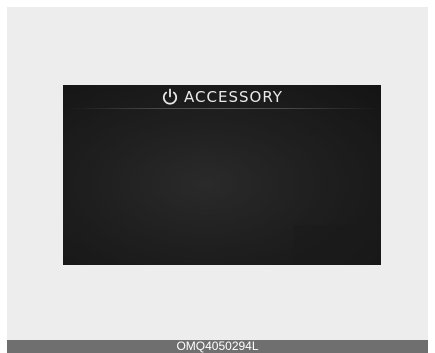 This screenshot has width=435, height=353. Describe the element at coordinates (233, 97) in the screenshot. I see `mode-title: ACCESSORY` at that location.